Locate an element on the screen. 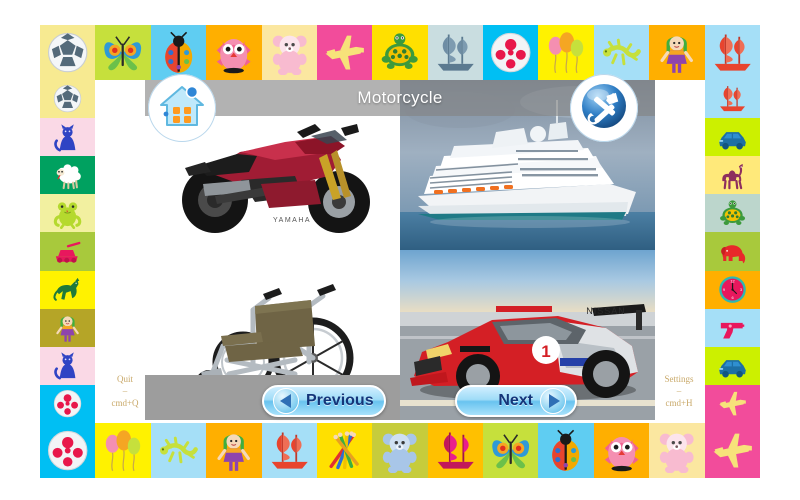 This screenshot has width=800, height=500. next-button: Next is located at coordinates (516, 401).